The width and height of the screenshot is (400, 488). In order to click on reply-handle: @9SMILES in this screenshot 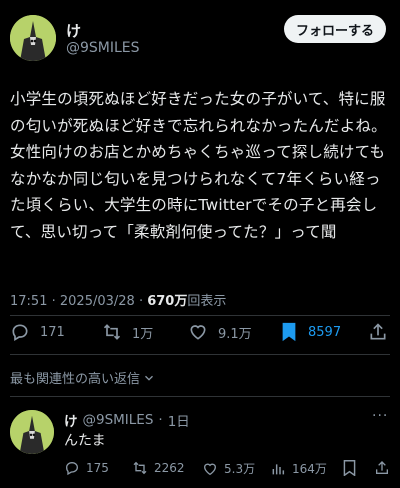, I will do `click(118, 420)`.